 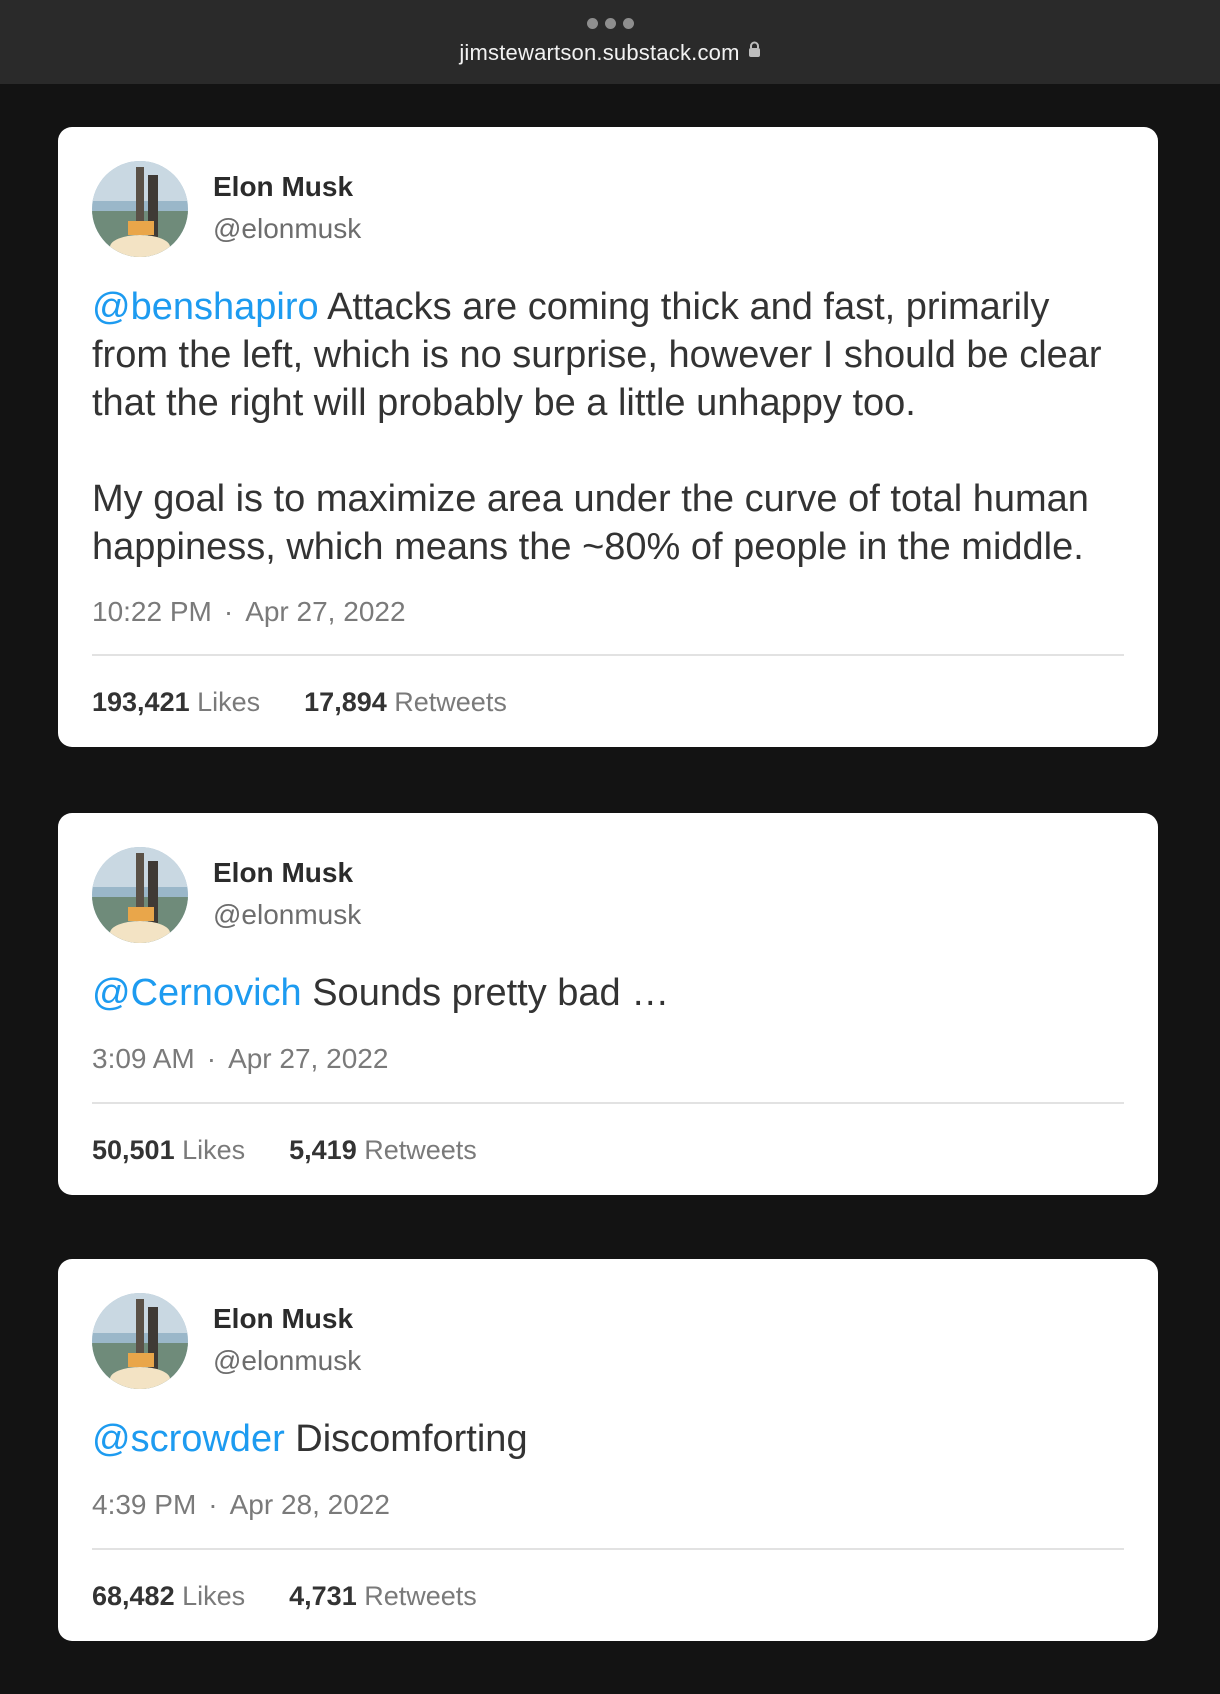 I want to click on more-dots-icon, so click(x=610, y=23).